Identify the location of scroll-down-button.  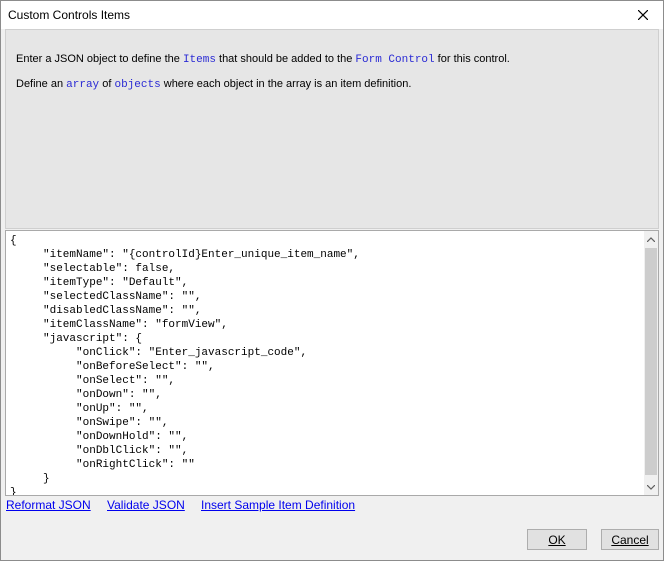
(651, 487).